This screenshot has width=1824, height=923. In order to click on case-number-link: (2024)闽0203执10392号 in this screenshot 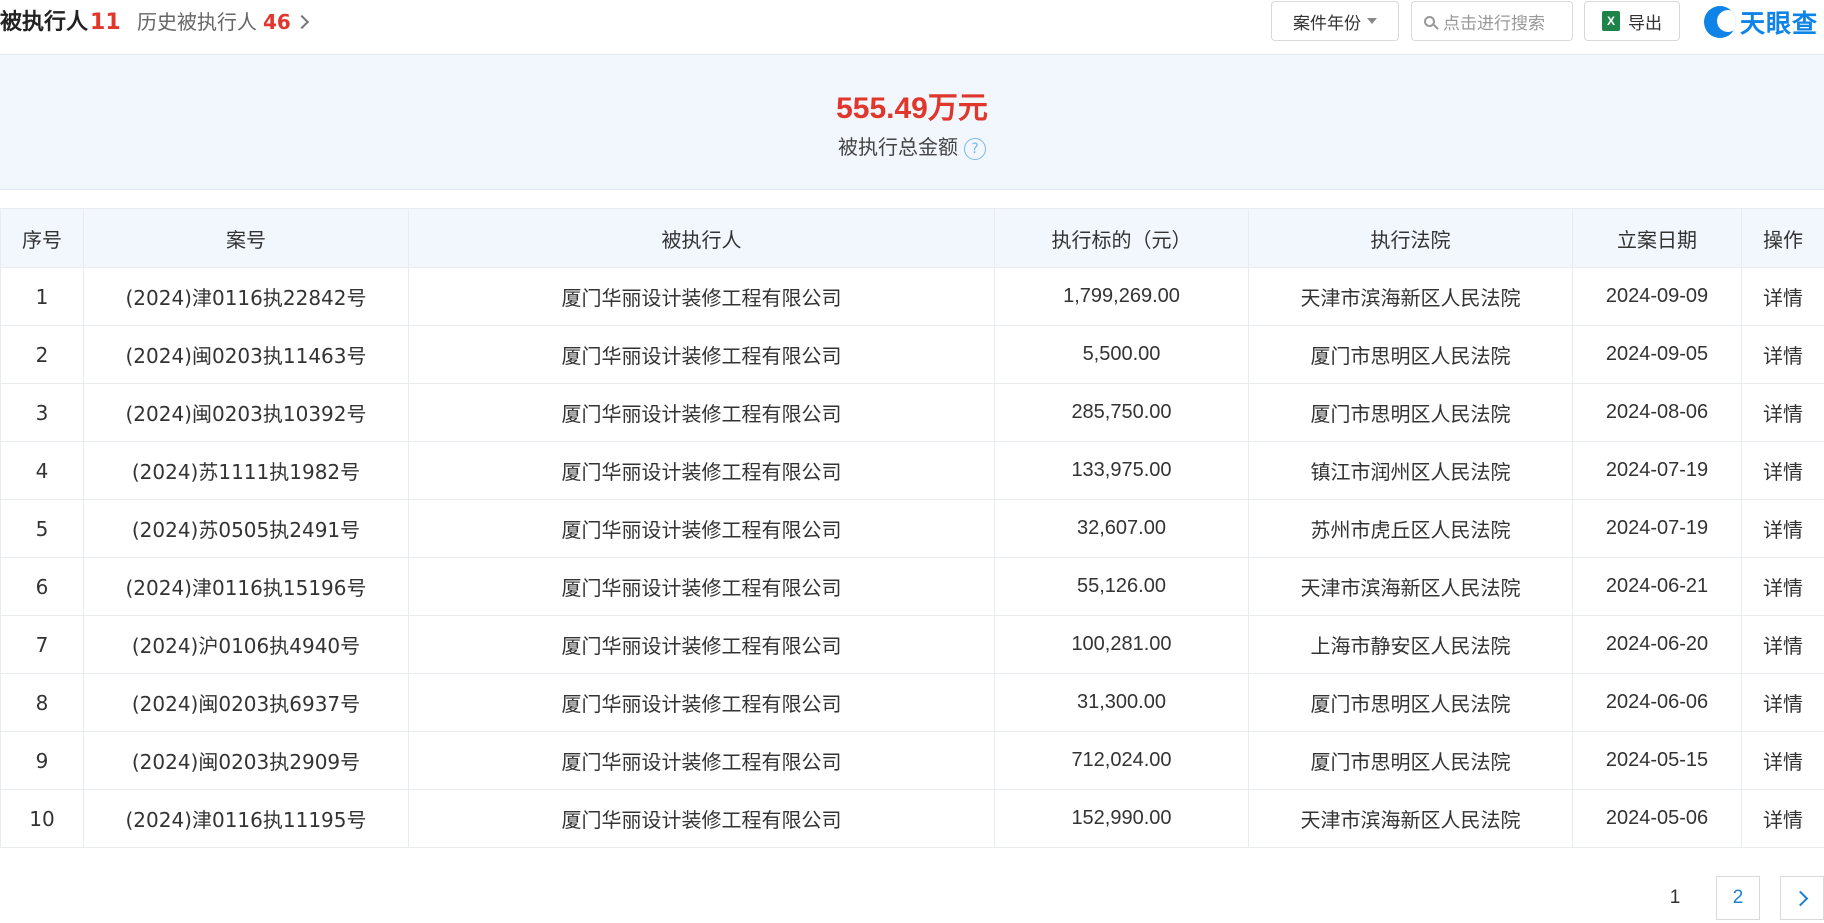, I will do `click(246, 412)`.